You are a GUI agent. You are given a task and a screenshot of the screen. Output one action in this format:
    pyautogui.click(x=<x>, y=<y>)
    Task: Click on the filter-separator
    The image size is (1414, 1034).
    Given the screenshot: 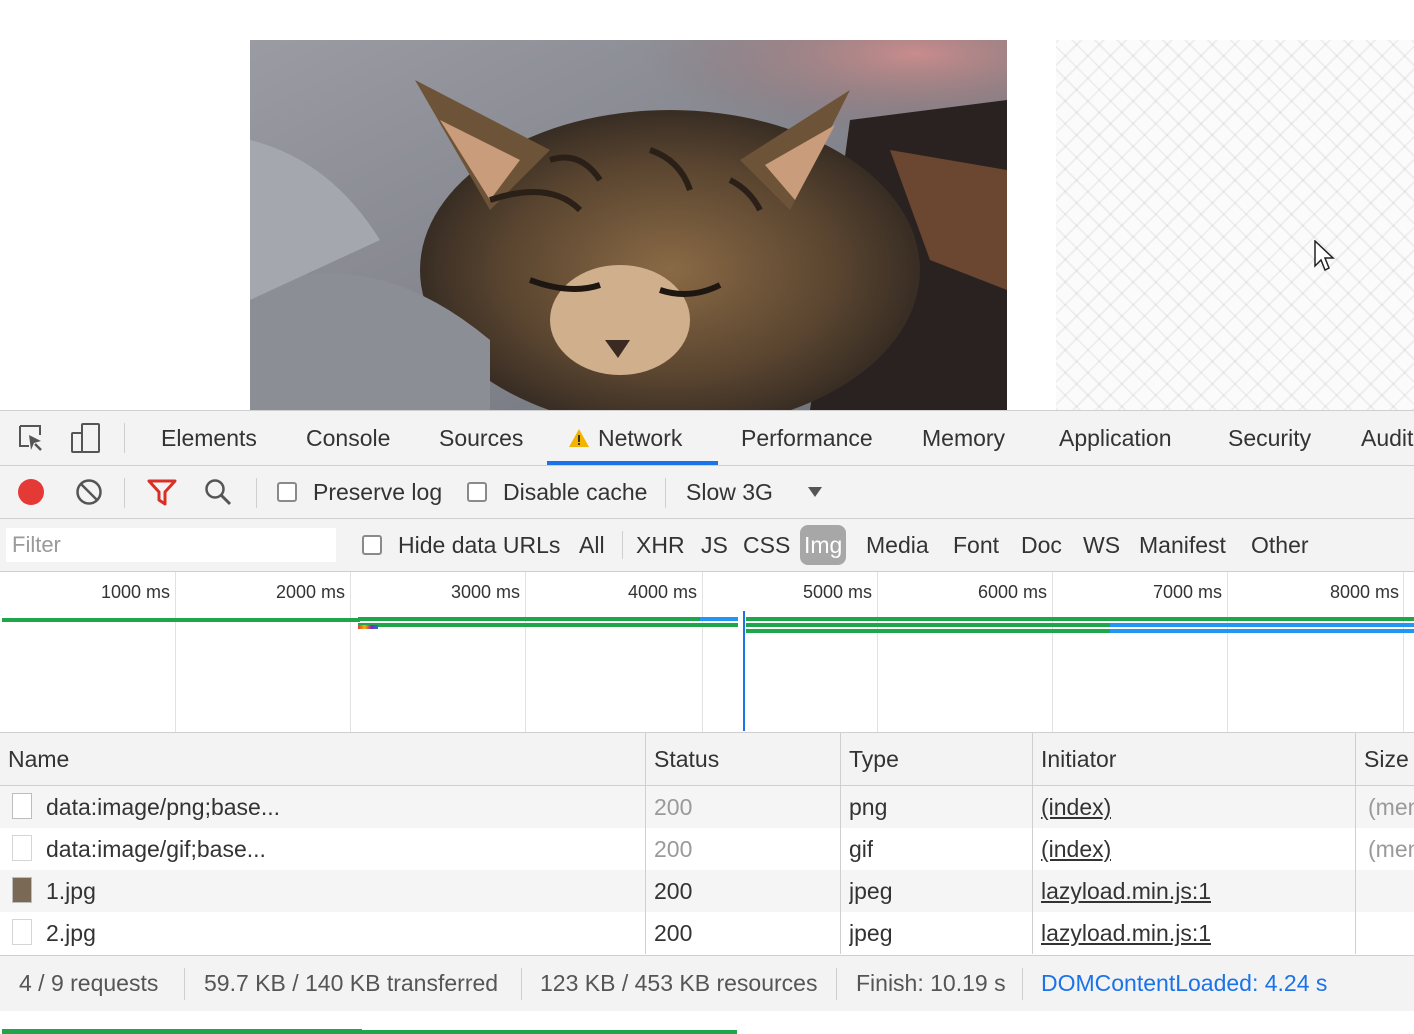 What is the action you would take?
    pyautogui.click(x=622, y=545)
    